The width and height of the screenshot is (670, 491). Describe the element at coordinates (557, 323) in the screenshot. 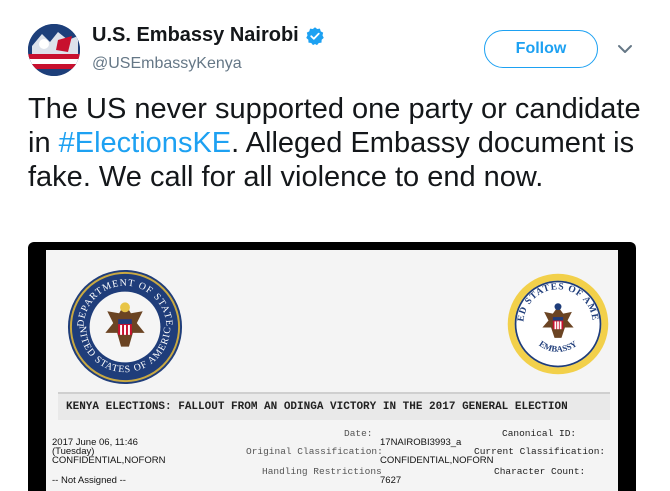

I see `us-embassy-seal-icon: UNITED STATES OF AMERICA EMBASSY` at that location.